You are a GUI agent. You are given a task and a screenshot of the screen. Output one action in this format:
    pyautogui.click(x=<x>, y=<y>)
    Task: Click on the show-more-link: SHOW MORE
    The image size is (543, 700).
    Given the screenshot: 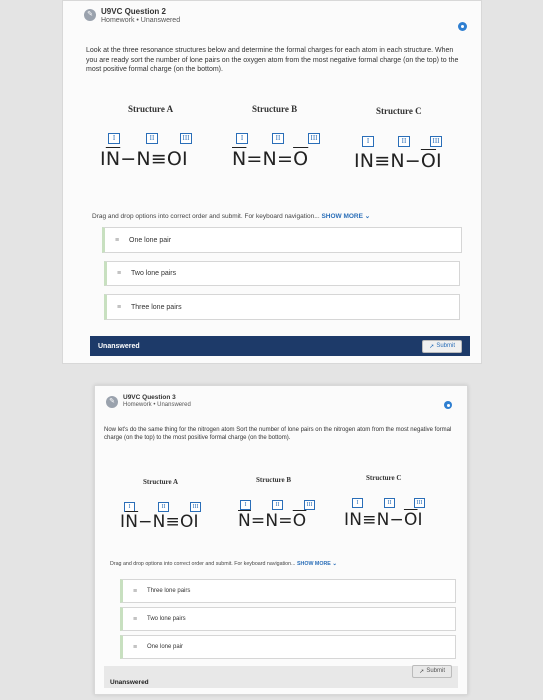 What is the action you would take?
    pyautogui.click(x=342, y=216)
    